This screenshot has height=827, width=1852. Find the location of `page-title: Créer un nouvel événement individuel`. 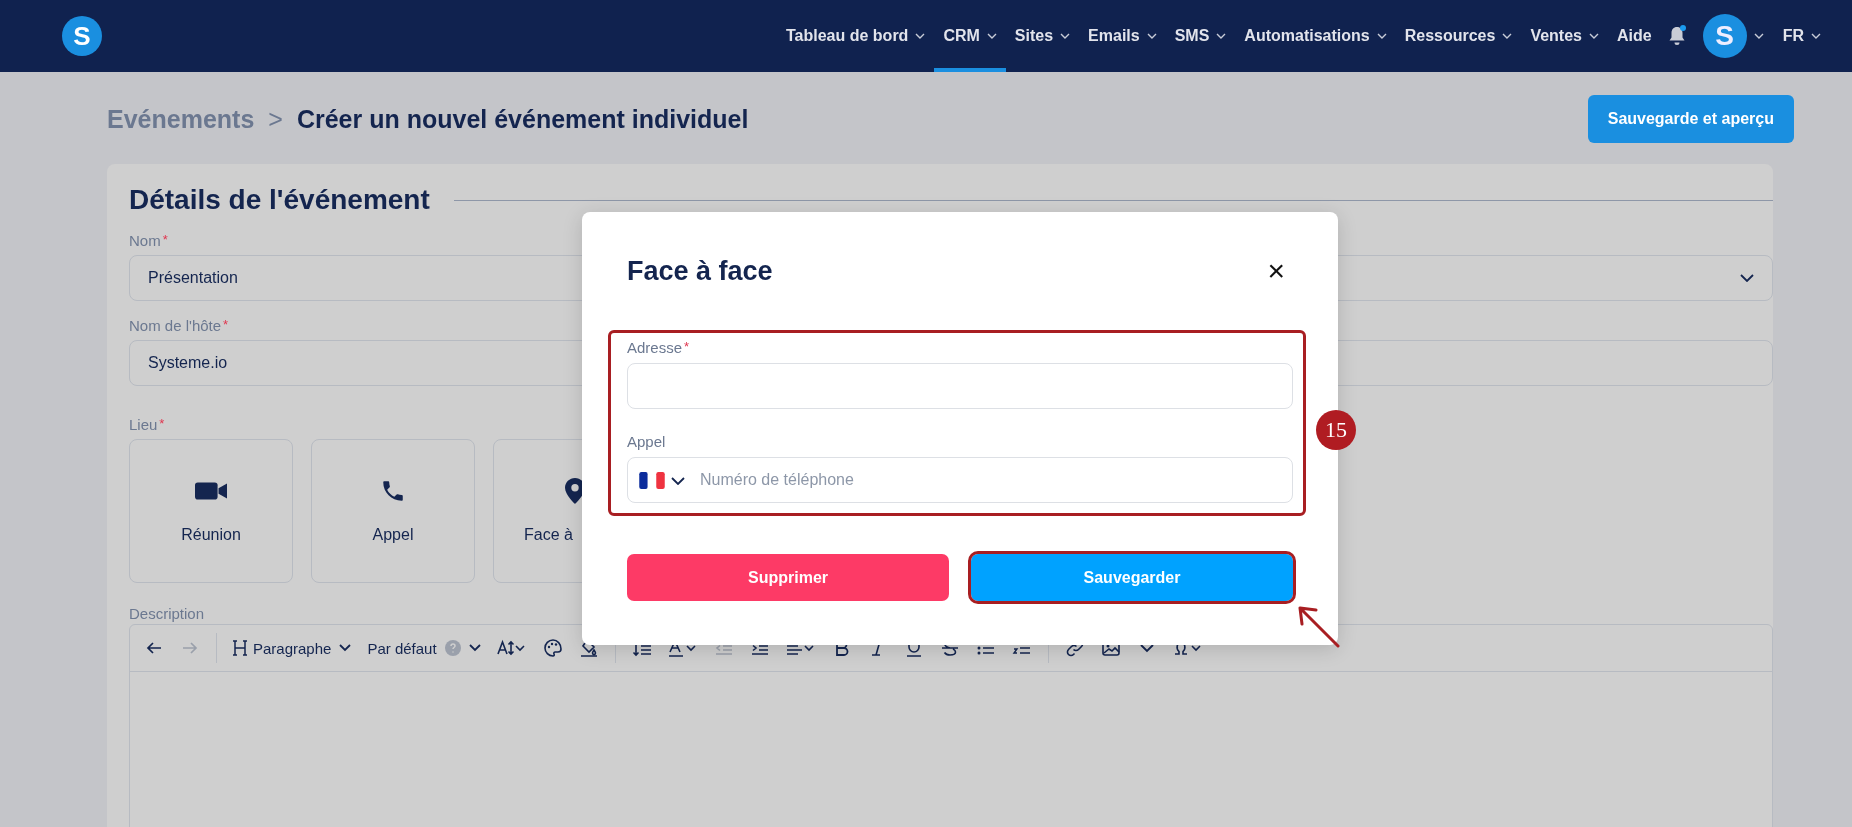

page-title: Créer un nouvel événement individuel is located at coordinates (522, 119).